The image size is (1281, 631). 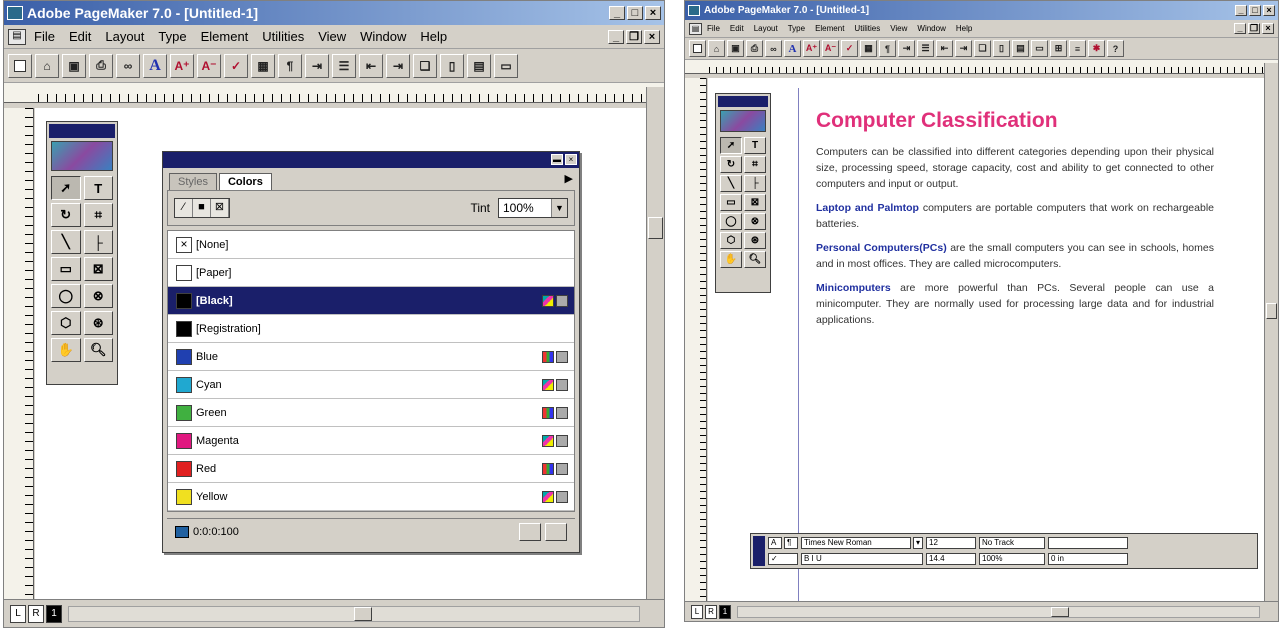 I want to click on menu-help: Help, so click(x=433, y=36).